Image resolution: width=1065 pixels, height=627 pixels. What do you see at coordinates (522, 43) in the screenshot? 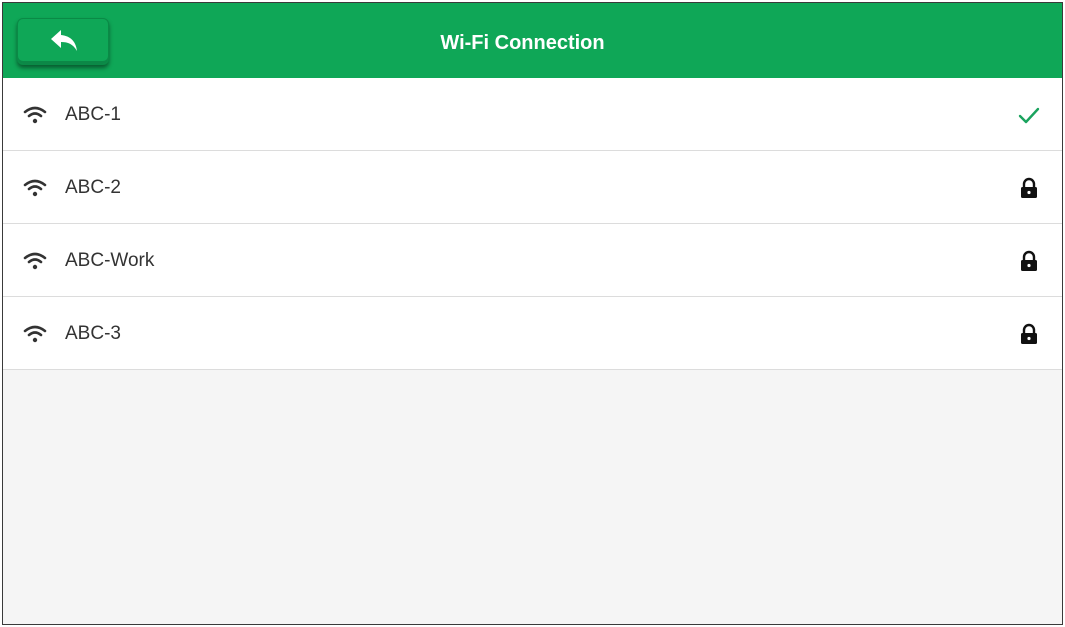
I see `page-title: Wi-Fi Connection` at bounding box center [522, 43].